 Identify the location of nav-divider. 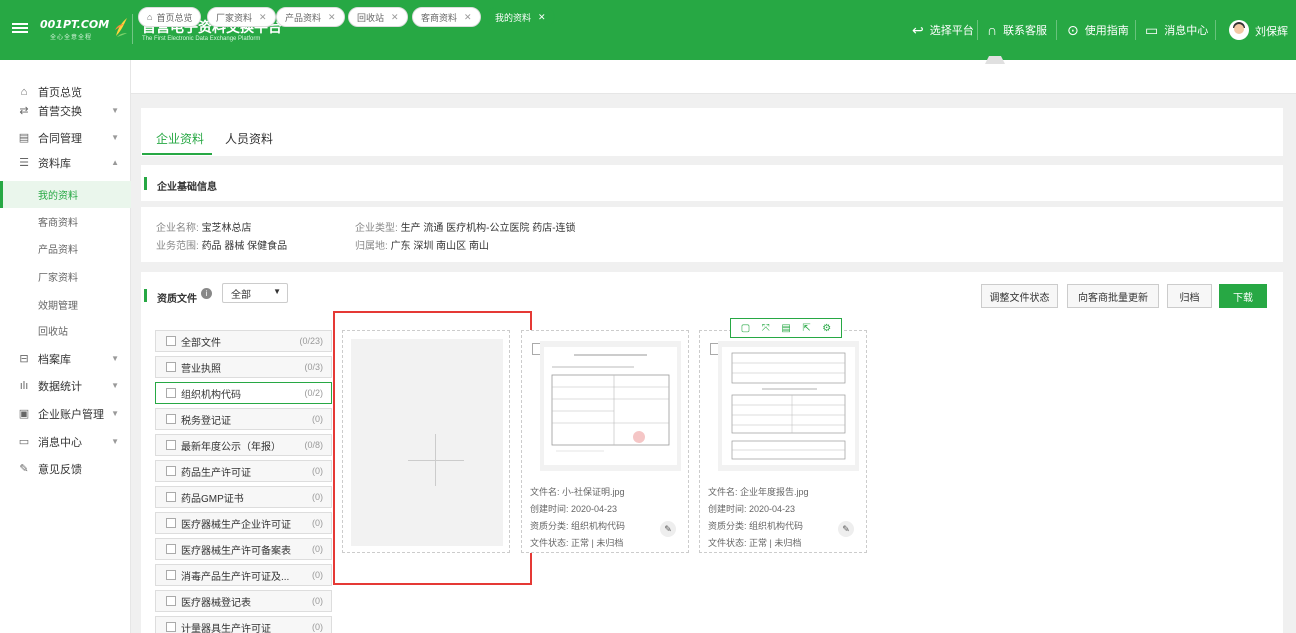
(1135, 30).